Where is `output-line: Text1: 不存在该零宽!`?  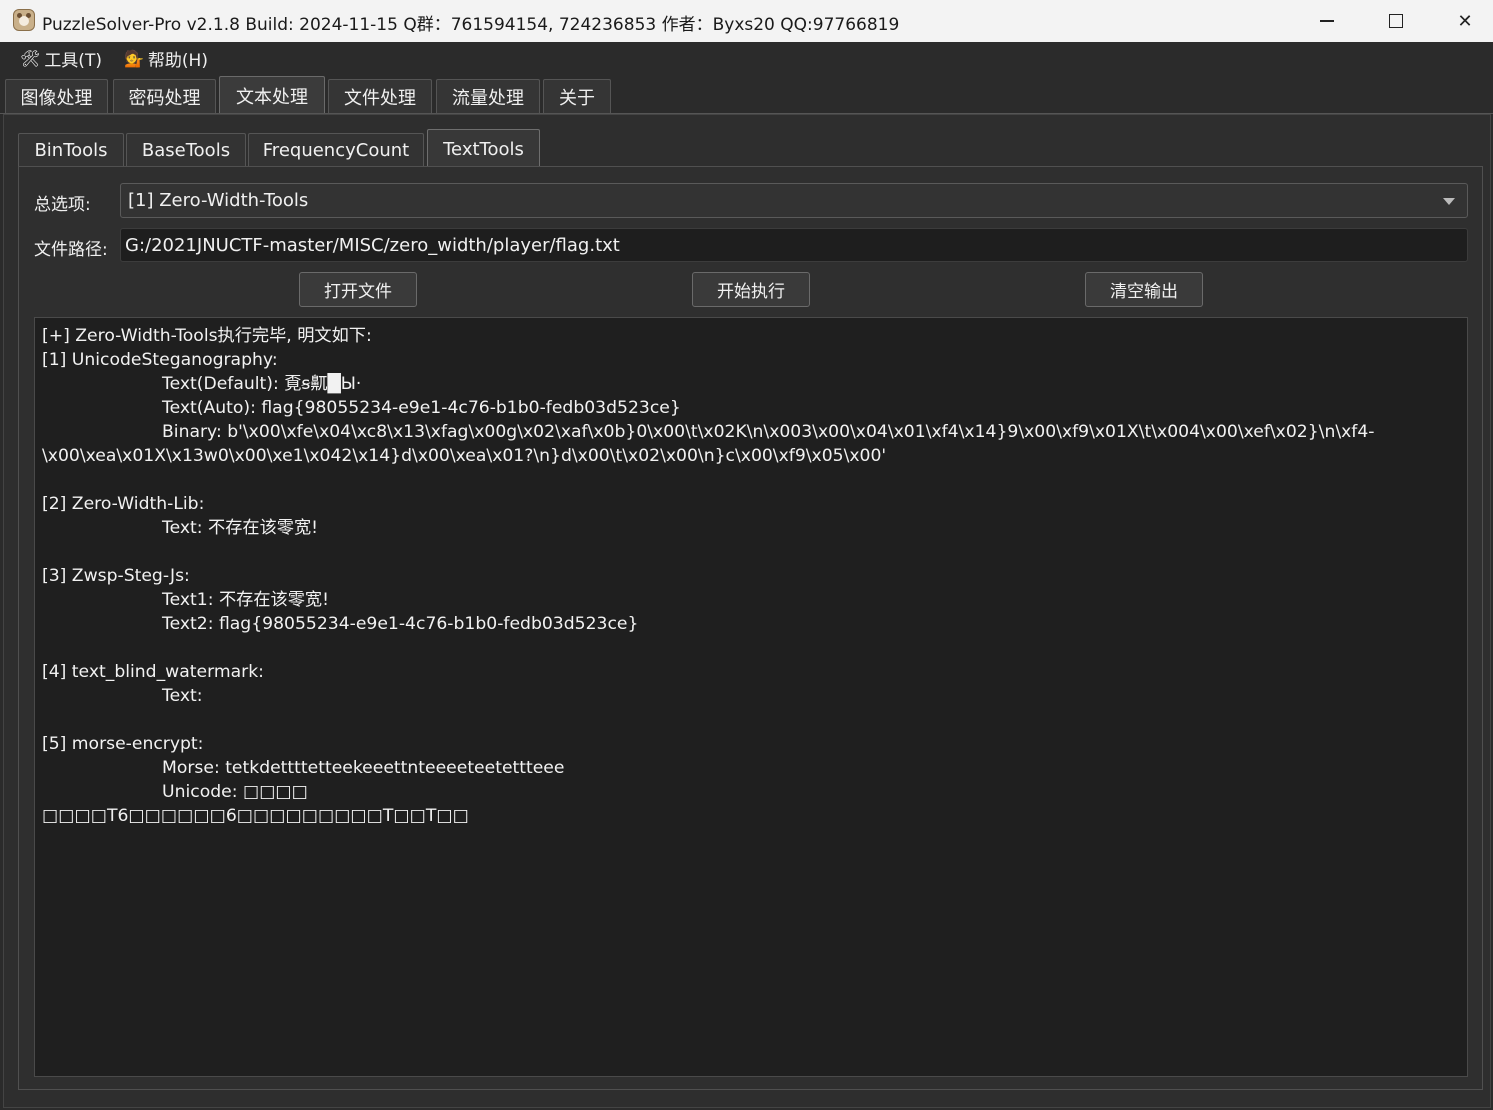 output-line: Text1: 不存在该零宽! is located at coordinates (245, 600).